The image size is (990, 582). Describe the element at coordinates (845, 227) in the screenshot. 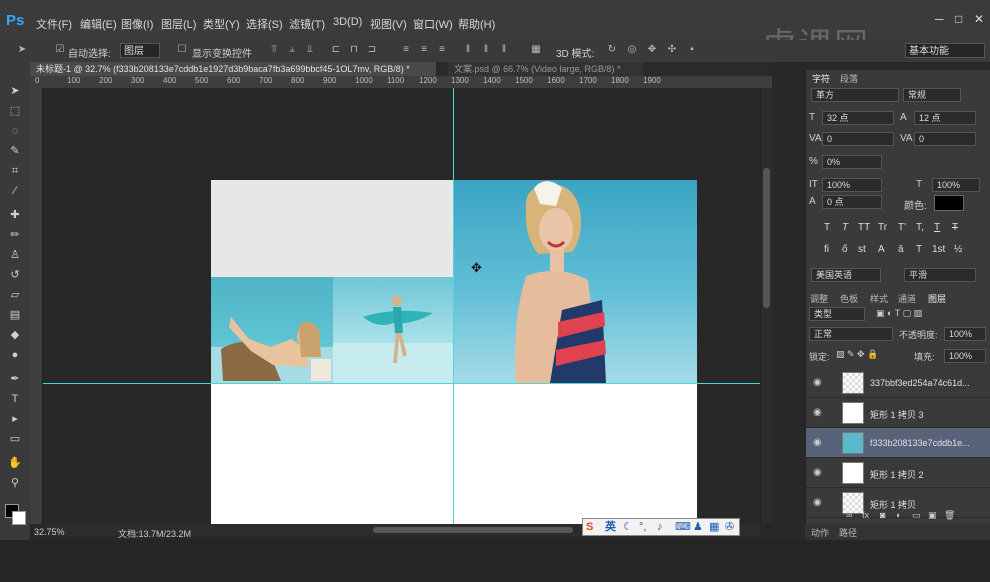

I see `faux-italic-button: T` at that location.